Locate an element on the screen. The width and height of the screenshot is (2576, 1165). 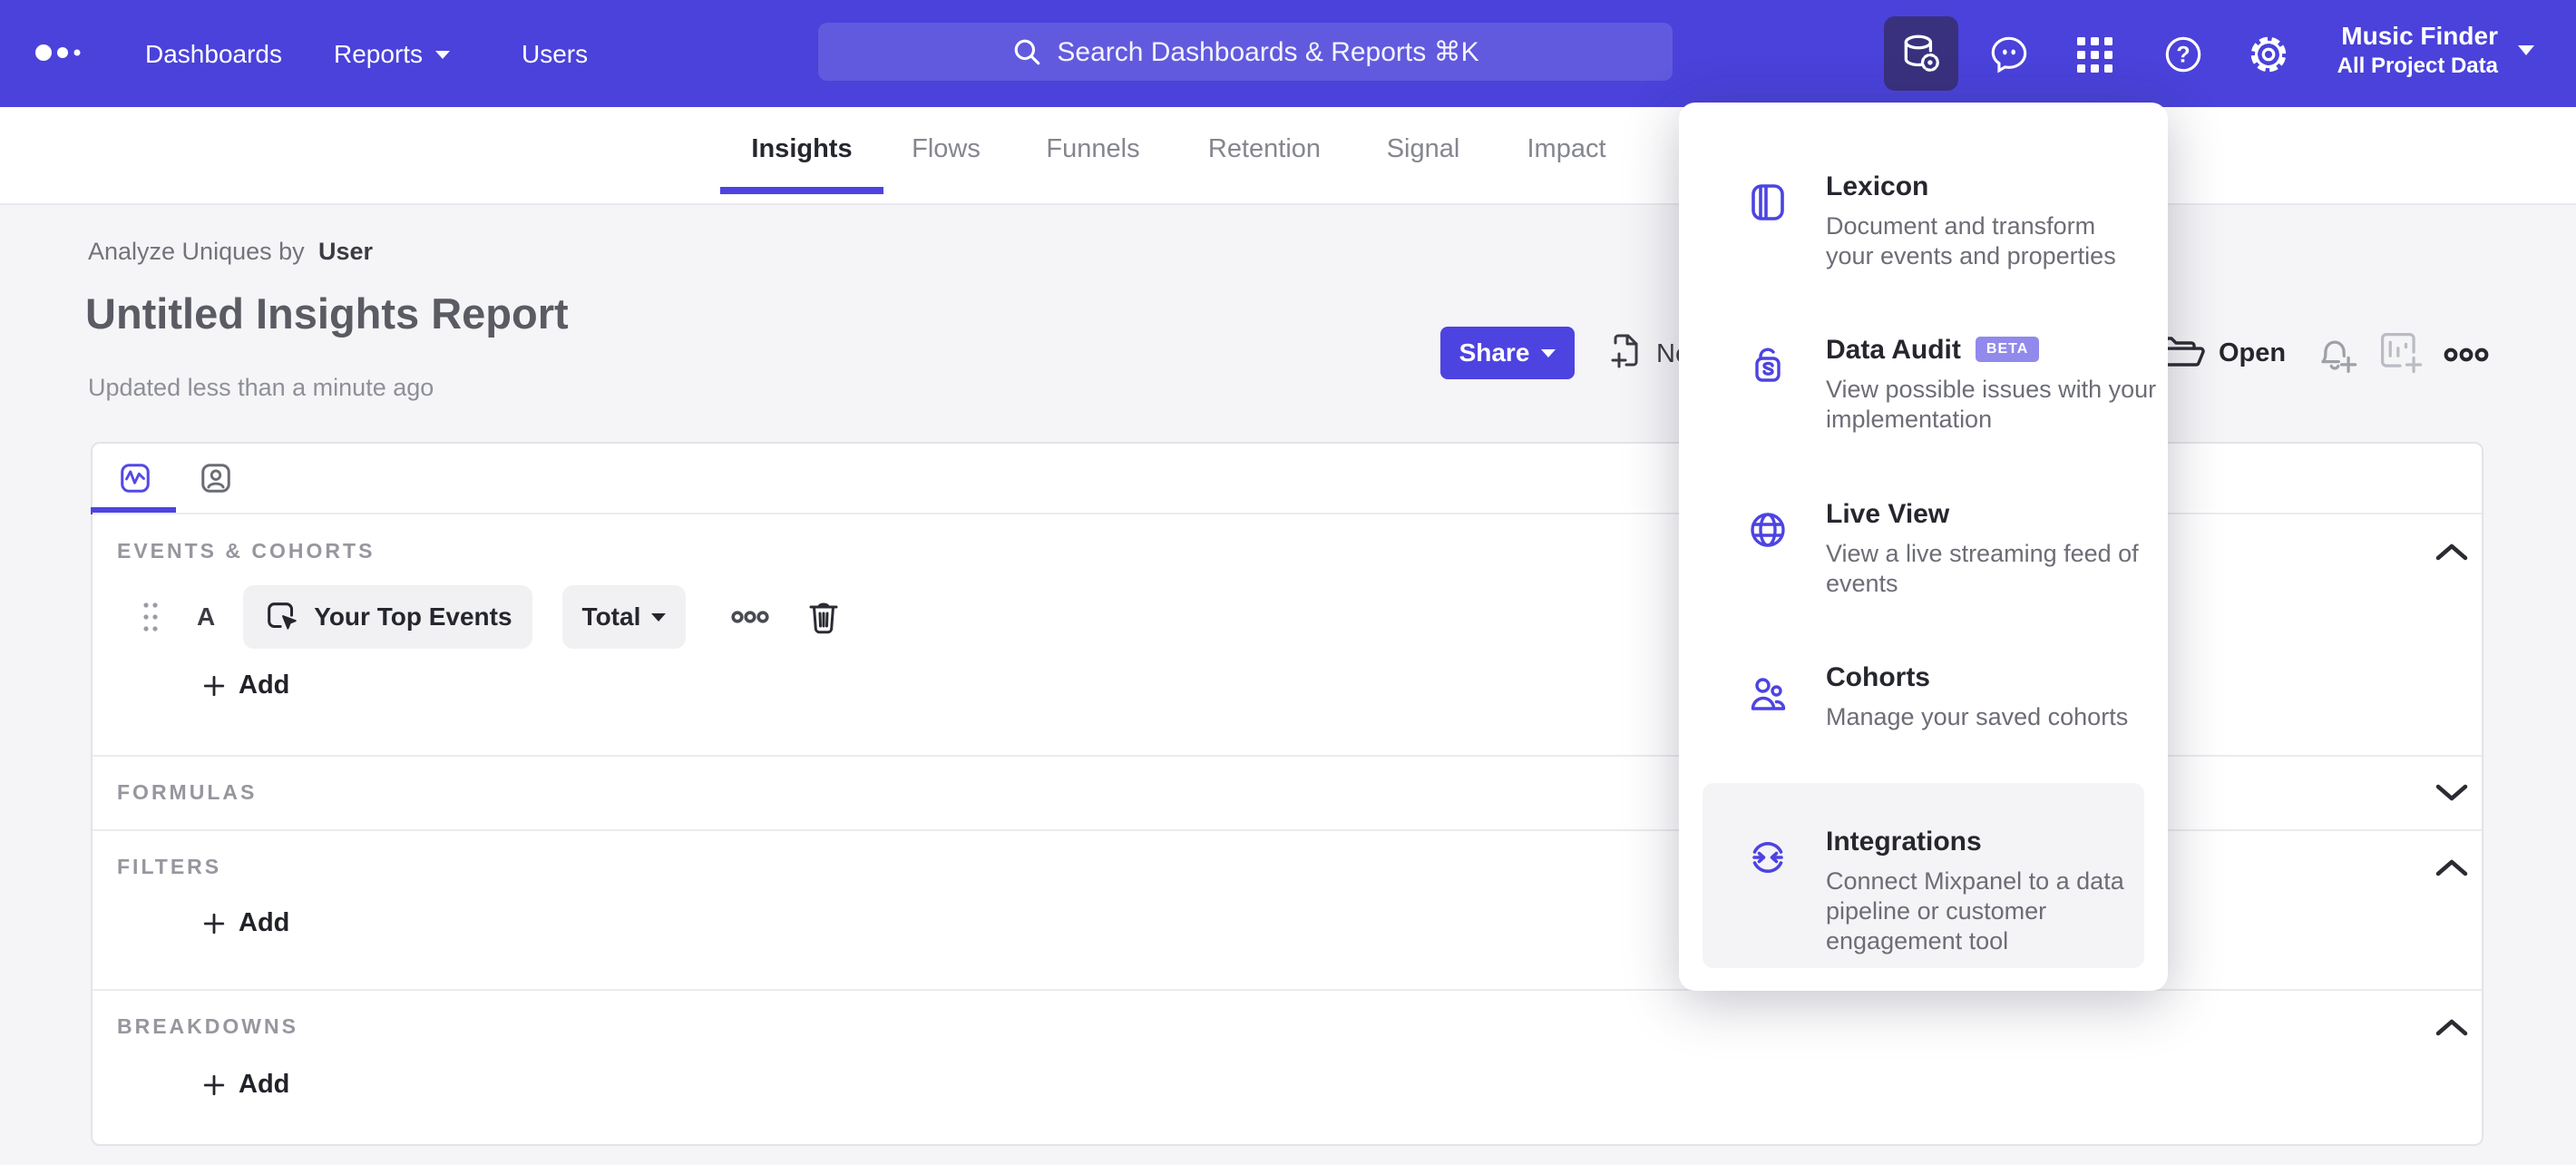
add-breakdown-button: Add is located at coordinates (245, 1085).